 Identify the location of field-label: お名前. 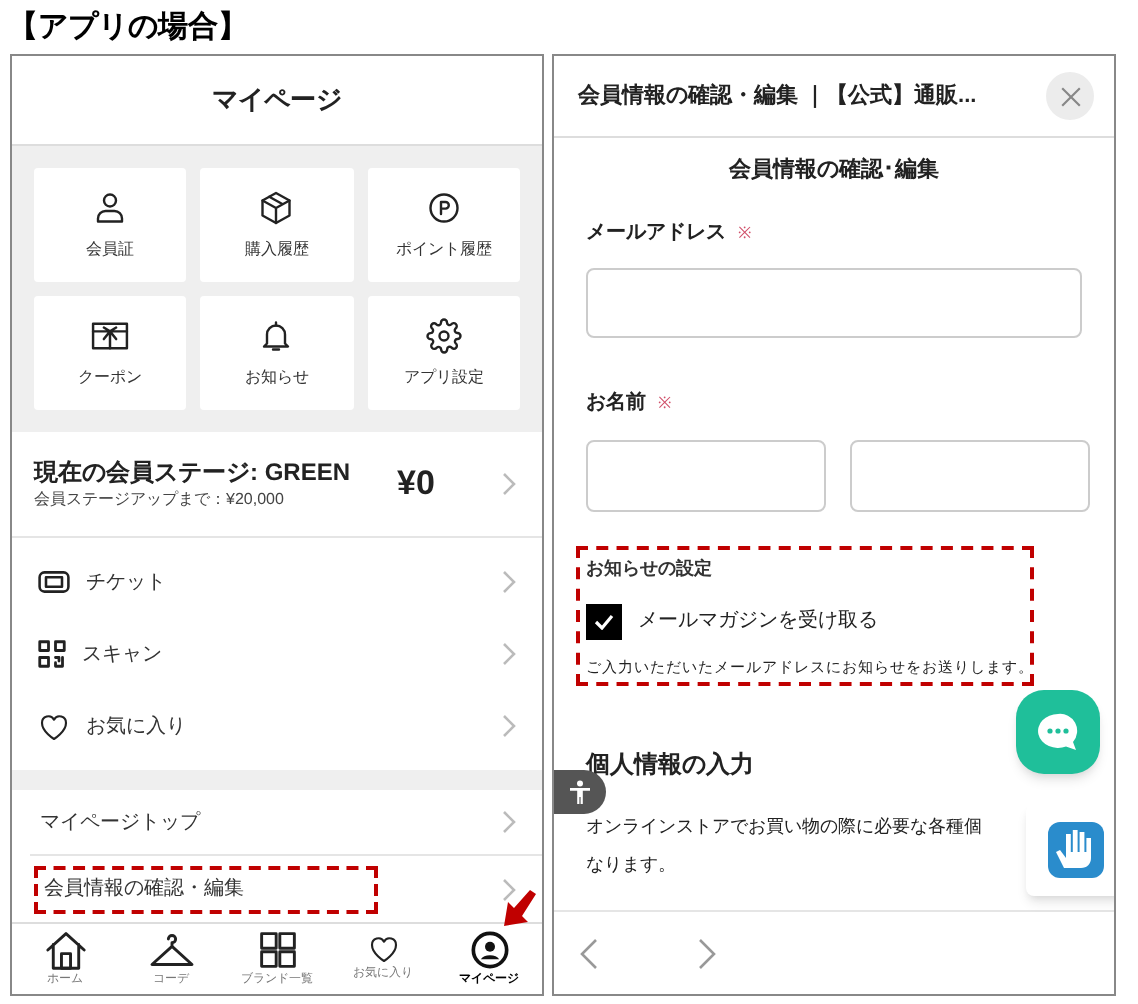
(616, 403).